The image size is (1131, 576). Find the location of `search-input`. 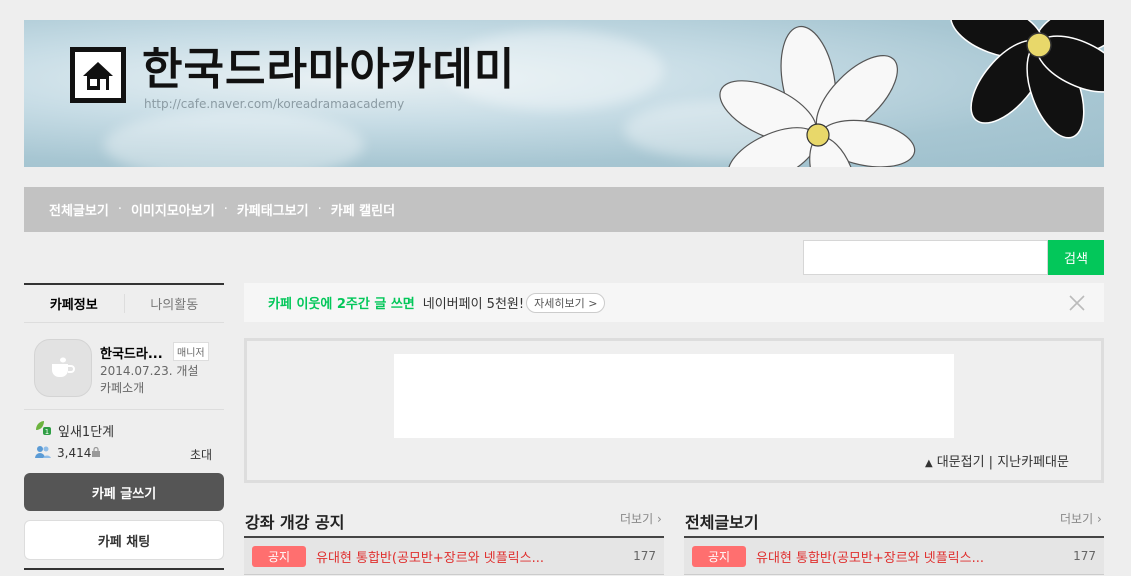

search-input is located at coordinates (925, 257).